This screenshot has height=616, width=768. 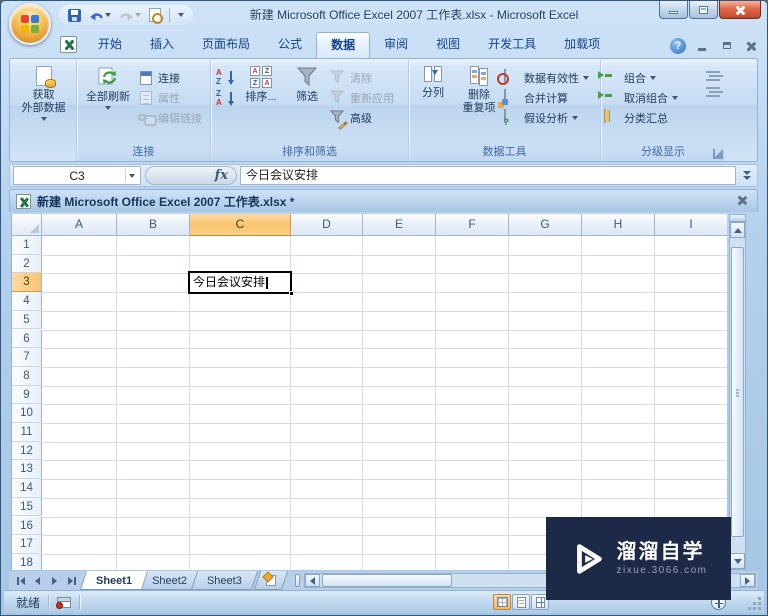 What do you see at coordinates (502, 602) in the screenshot?
I see `normal-view-button` at bounding box center [502, 602].